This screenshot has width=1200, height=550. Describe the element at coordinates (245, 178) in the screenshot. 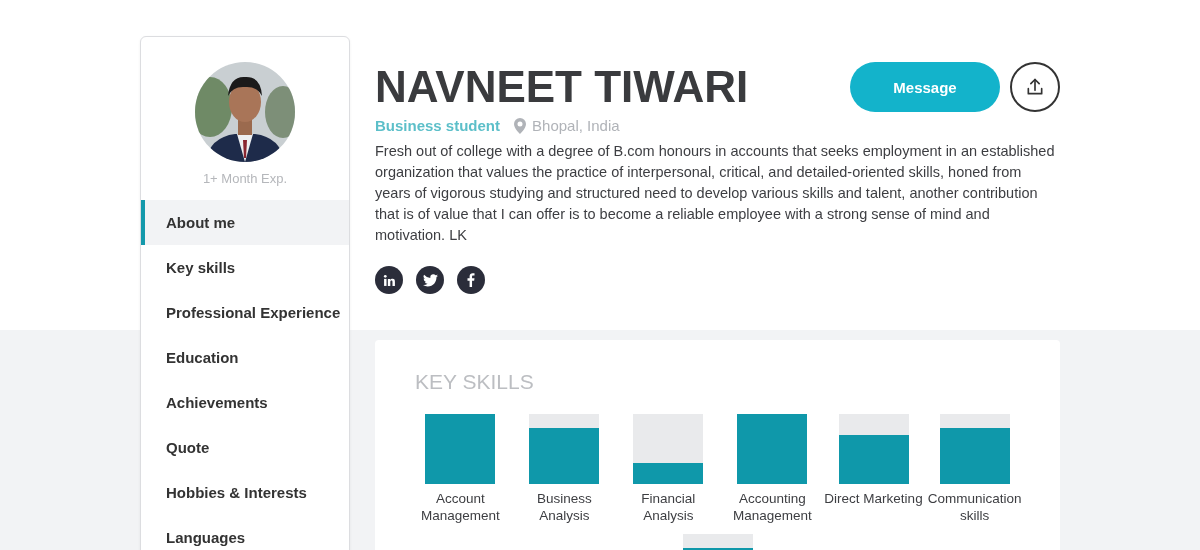

I see `experience-text: 1+ Month Exp.` at that location.